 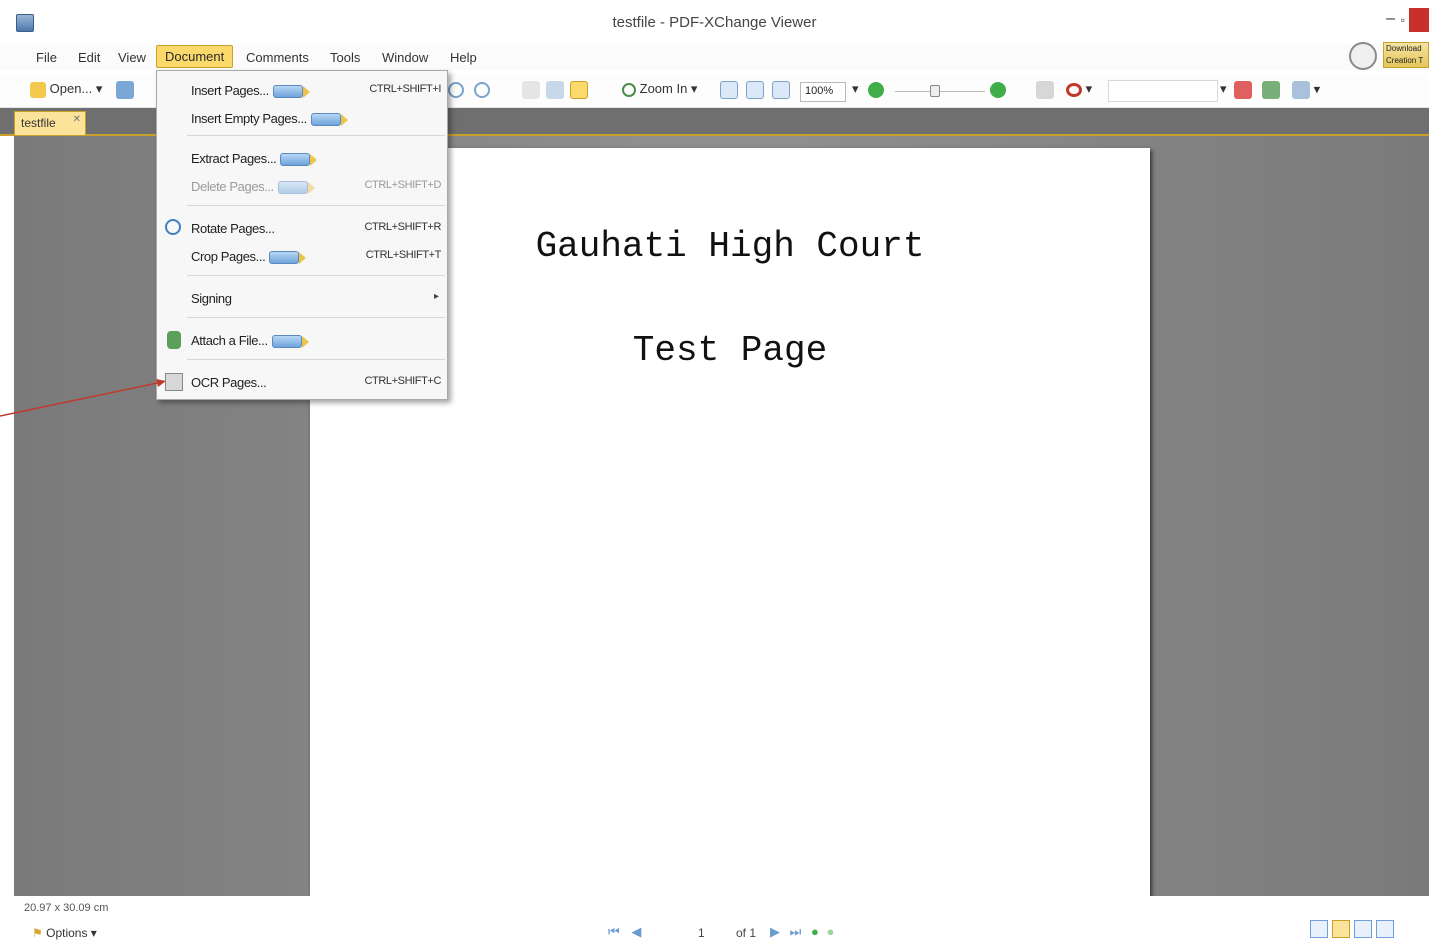 I want to click on open-button: Open... ▾, so click(x=66, y=89).